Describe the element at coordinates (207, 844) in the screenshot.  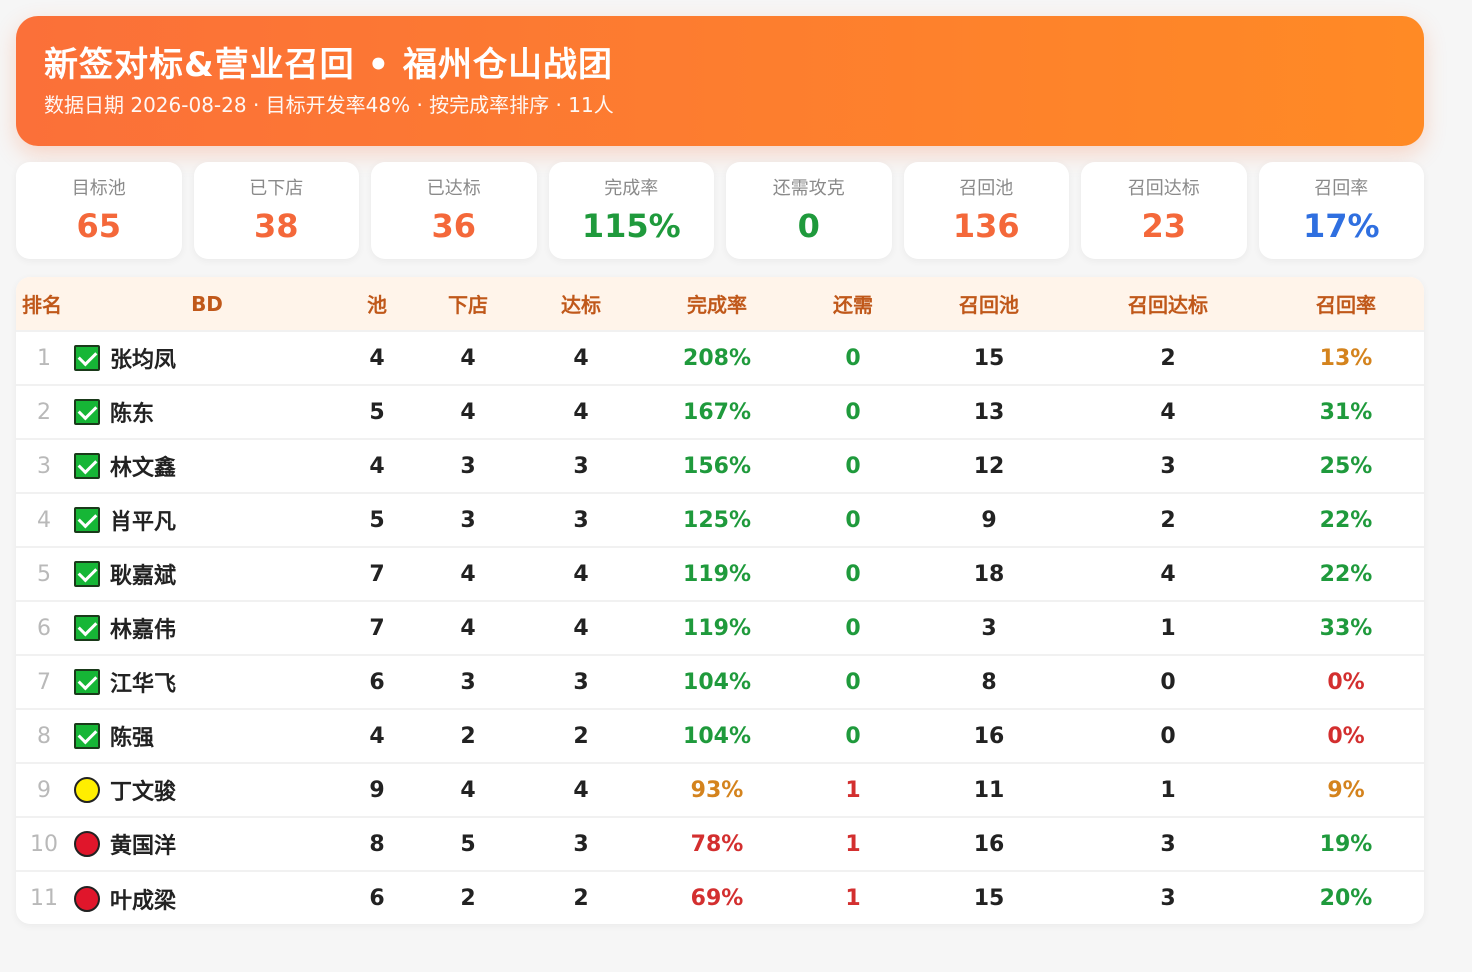
I see `bd-cell-content: 黄国洋` at that location.